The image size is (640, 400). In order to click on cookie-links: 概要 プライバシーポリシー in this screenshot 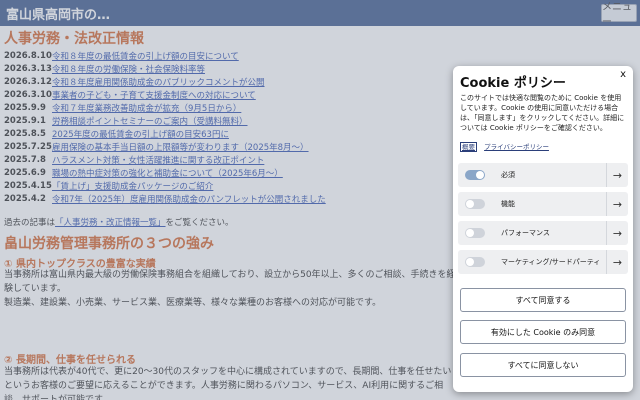, I will do `click(504, 146)`.